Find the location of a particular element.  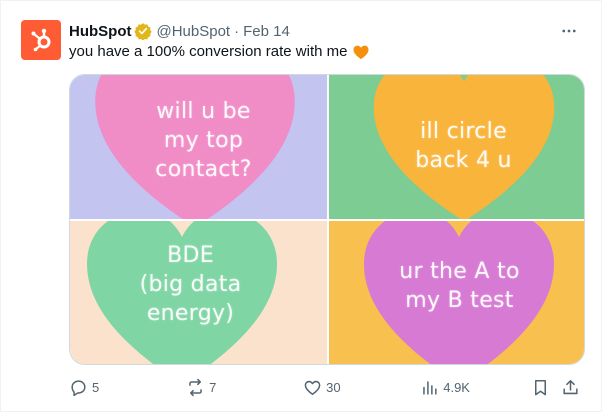

tweet-date: Feb 14 is located at coordinates (266, 31).